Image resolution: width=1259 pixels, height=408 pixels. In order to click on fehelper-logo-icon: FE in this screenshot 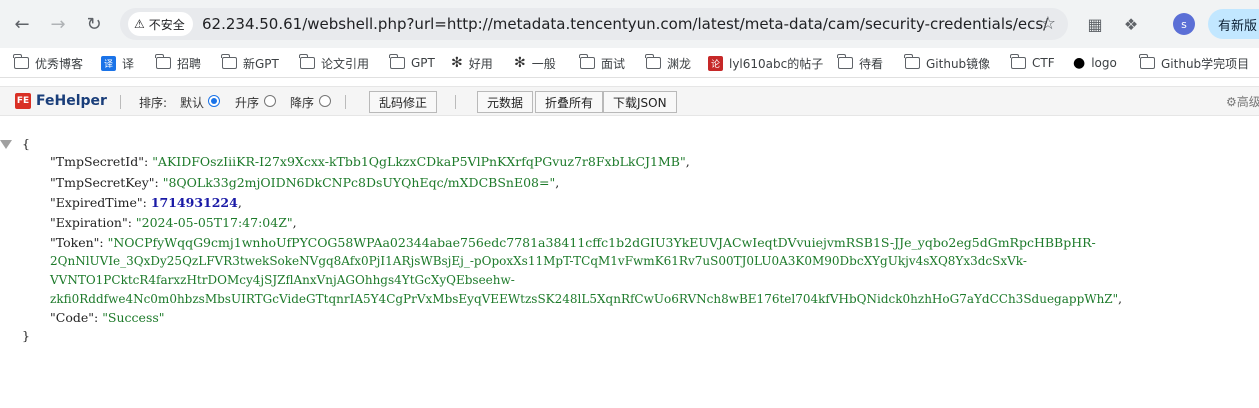, I will do `click(23, 101)`.